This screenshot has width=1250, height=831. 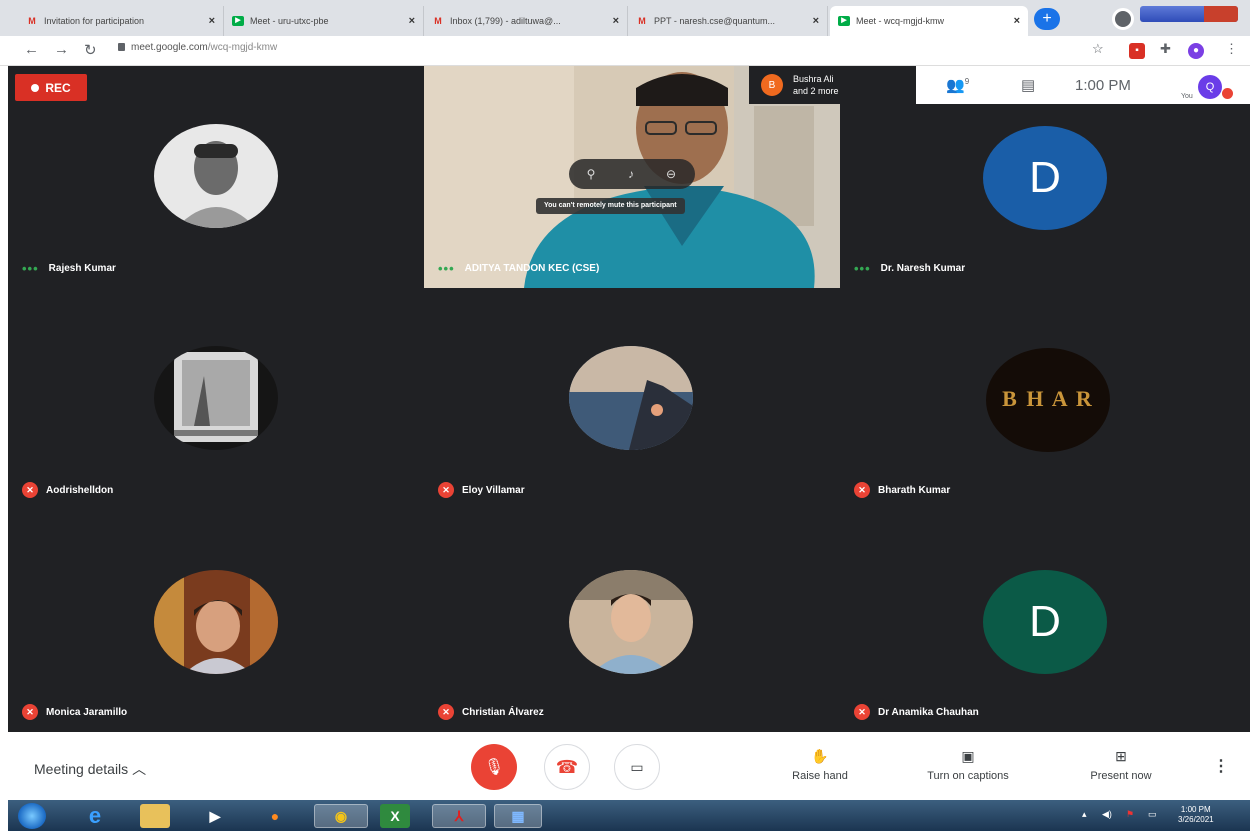 I want to click on start-button, so click(x=32, y=816).